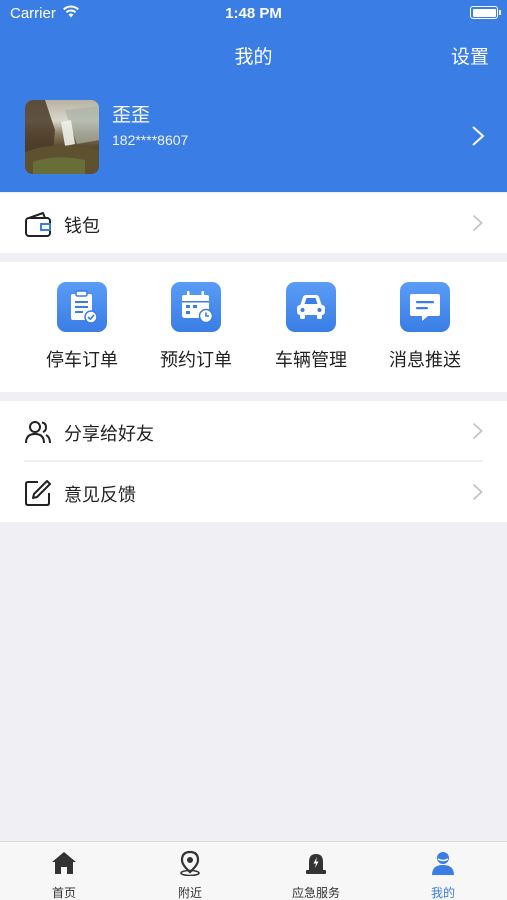  I want to click on feedback-icon, so click(38, 493).